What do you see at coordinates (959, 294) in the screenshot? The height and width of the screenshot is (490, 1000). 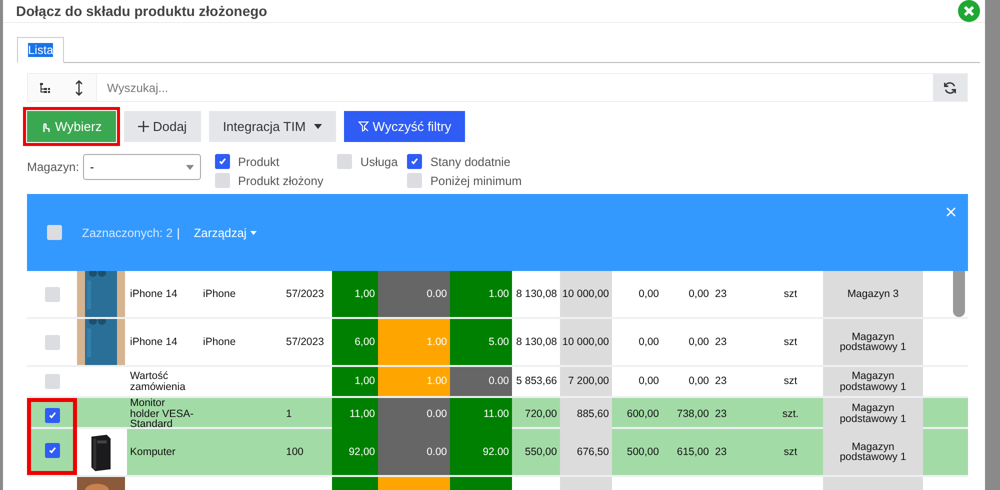 I see `scrollbar-thumb` at bounding box center [959, 294].